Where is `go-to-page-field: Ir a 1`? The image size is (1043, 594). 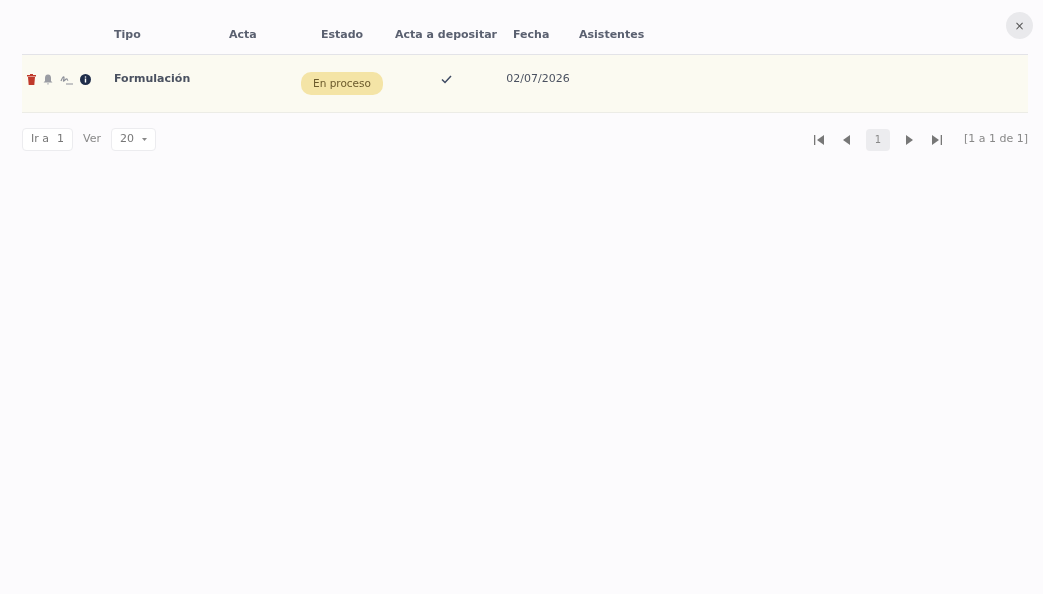 go-to-page-field: Ir a 1 is located at coordinates (47, 139).